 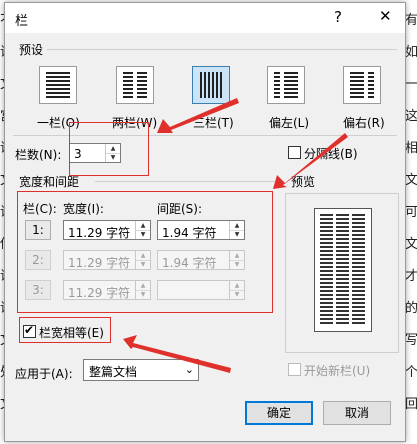 What do you see at coordinates (411, 276) in the screenshot?
I see `background-text-char: 才` at bounding box center [411, 276].